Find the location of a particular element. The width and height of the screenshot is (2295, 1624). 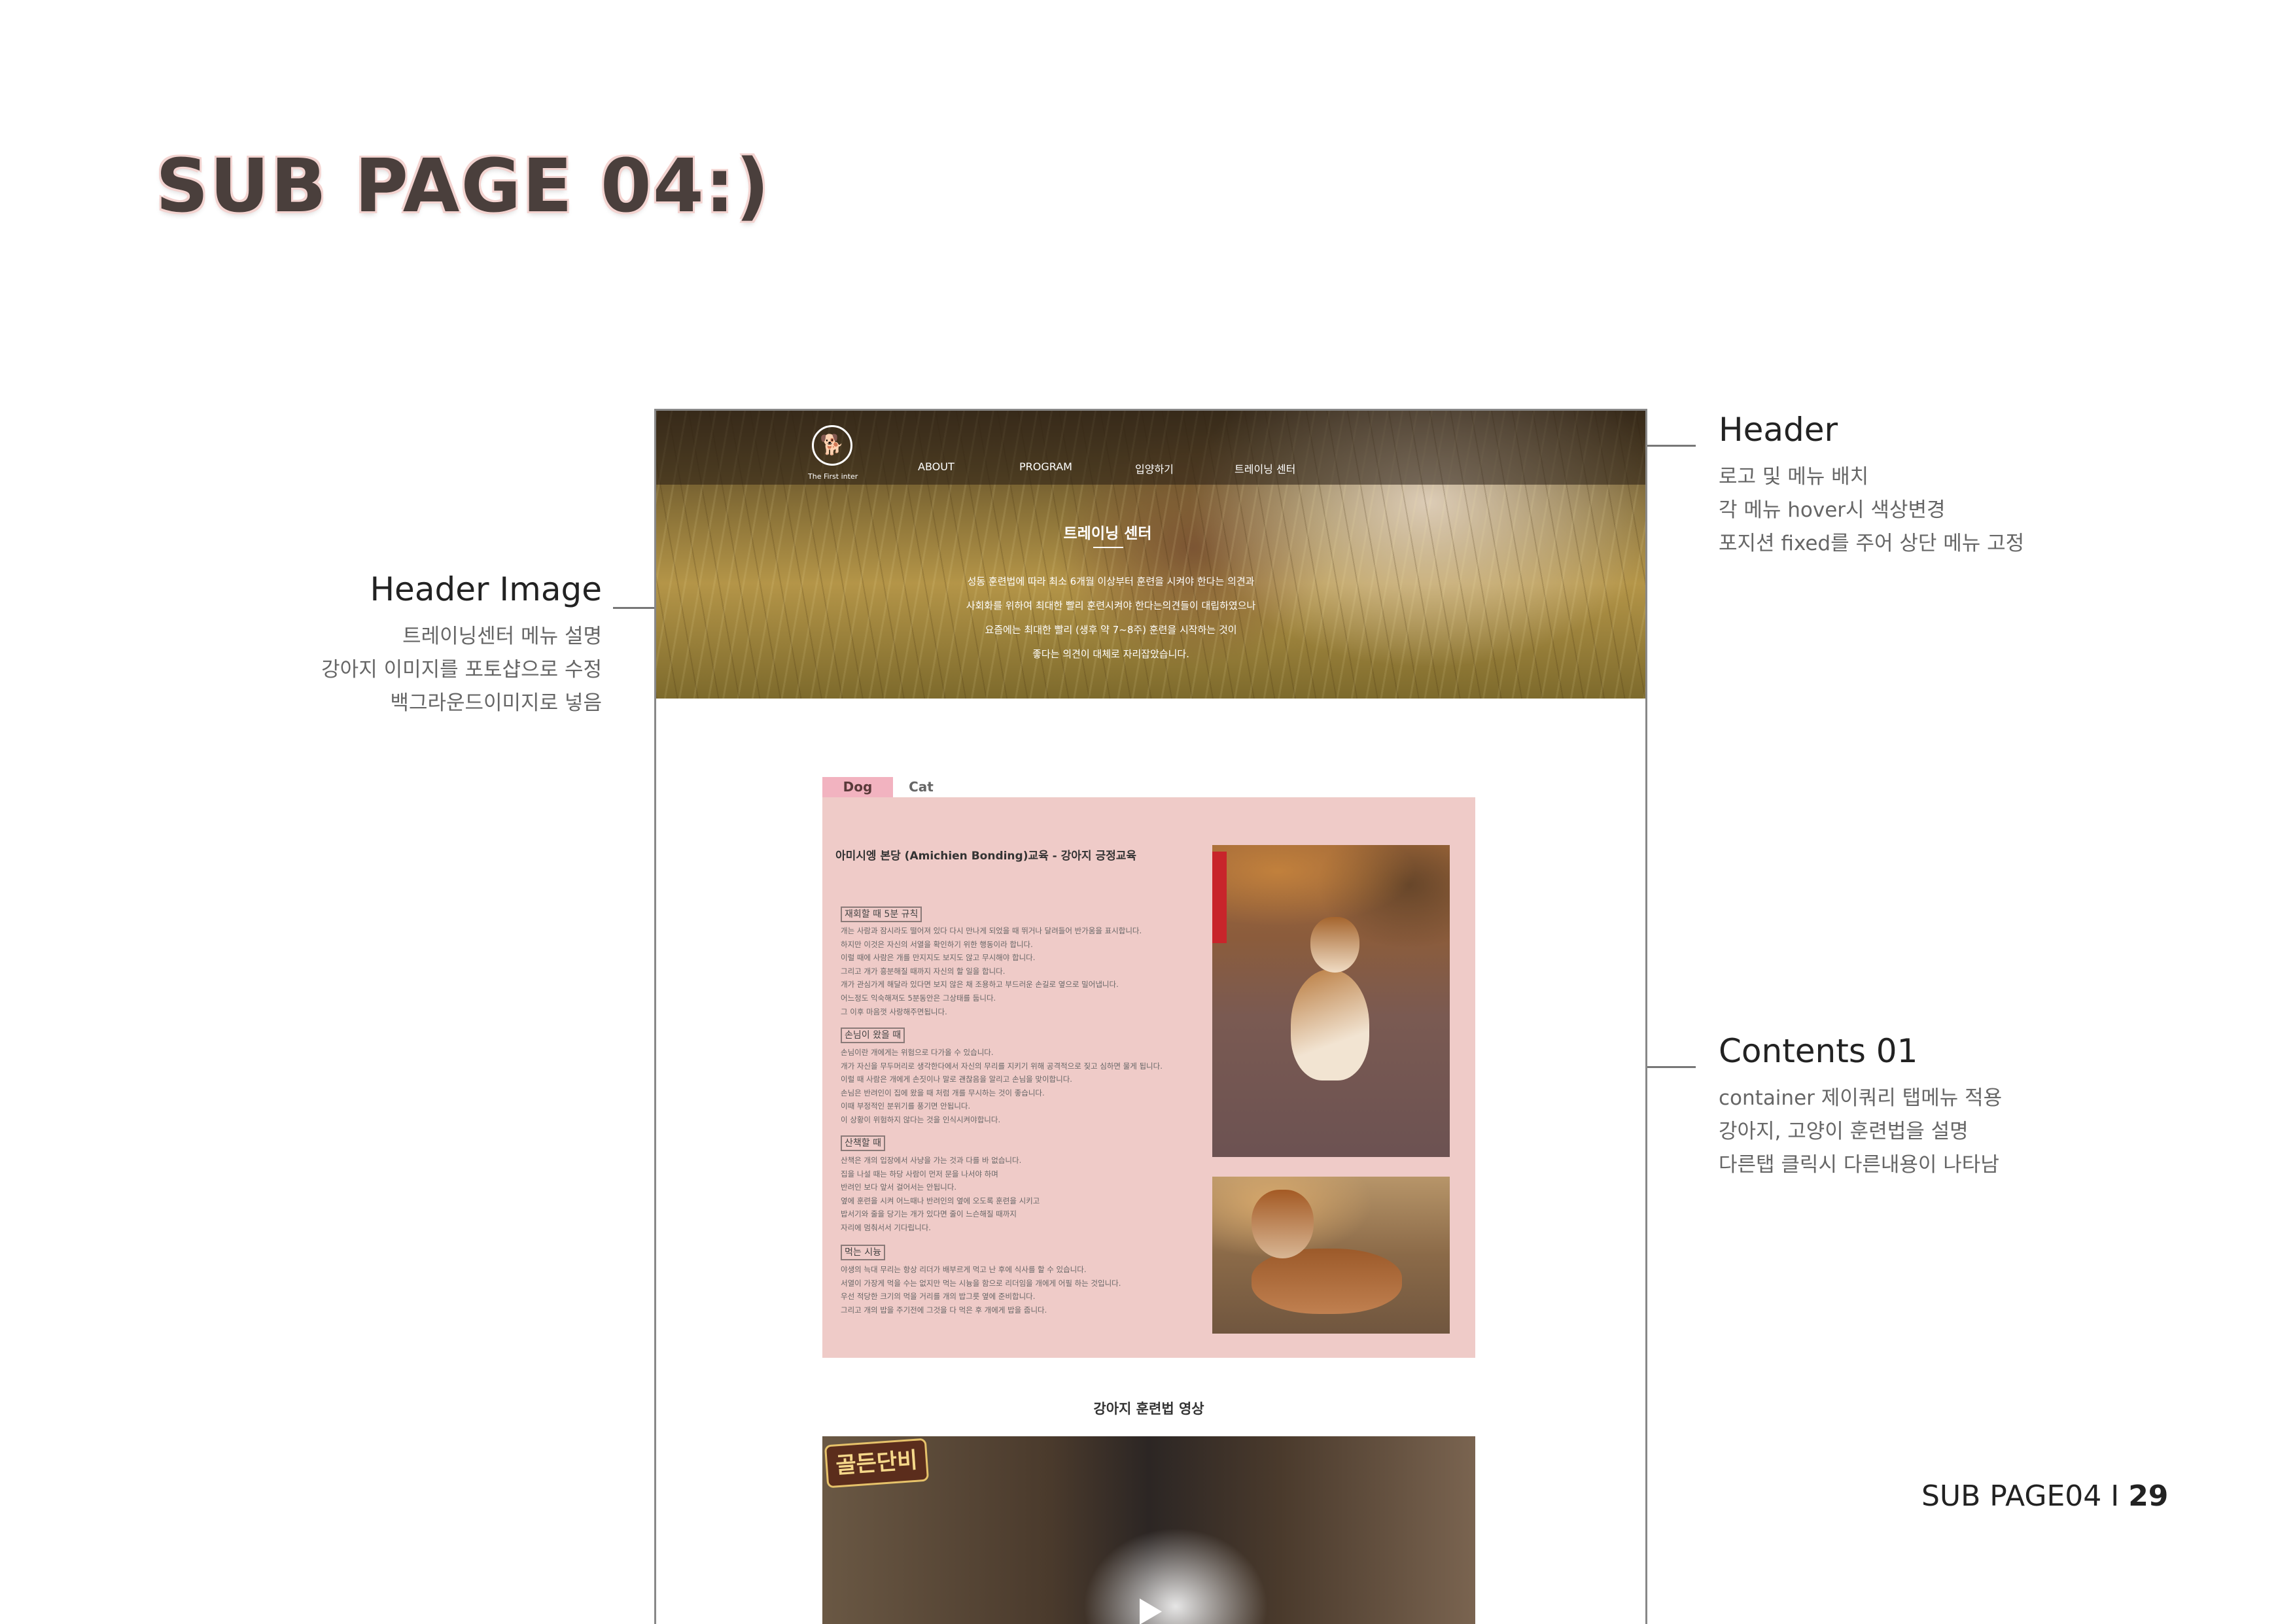

body-line: 하지만 이것은 자신의 서열을 확인하기 위한 행동이라 합니다. is located at coordinates (937, 944).